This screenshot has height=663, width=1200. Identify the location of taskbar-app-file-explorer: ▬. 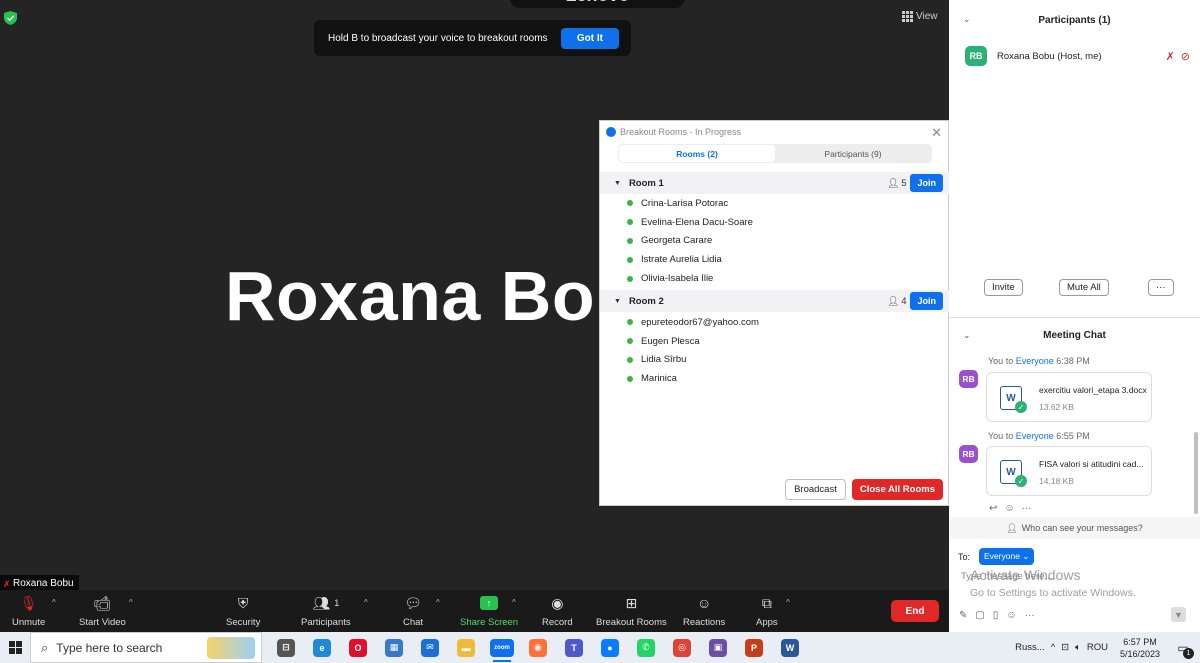
(466, 648).